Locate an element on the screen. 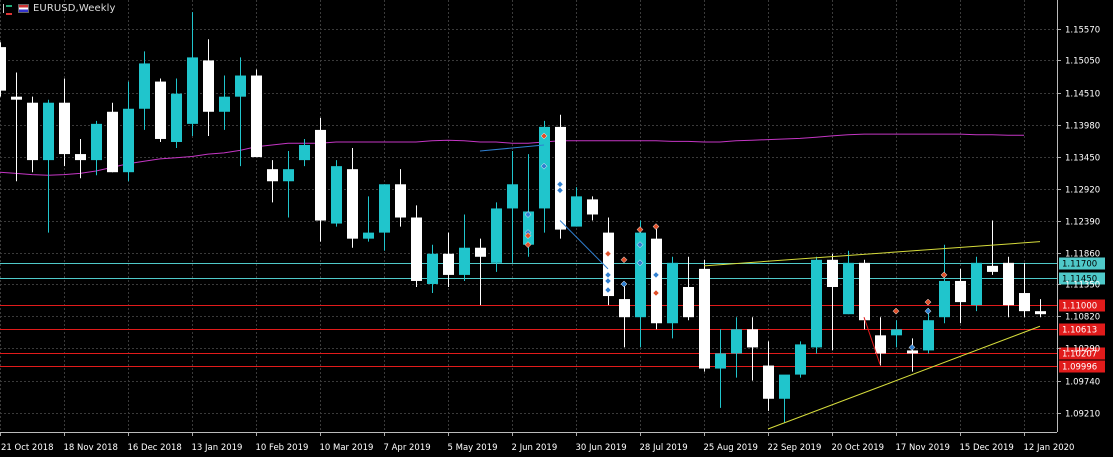 This screenshot has height=457, width=1113. price-tick-label: 1.09210 is located at coordinates (1082, 415).